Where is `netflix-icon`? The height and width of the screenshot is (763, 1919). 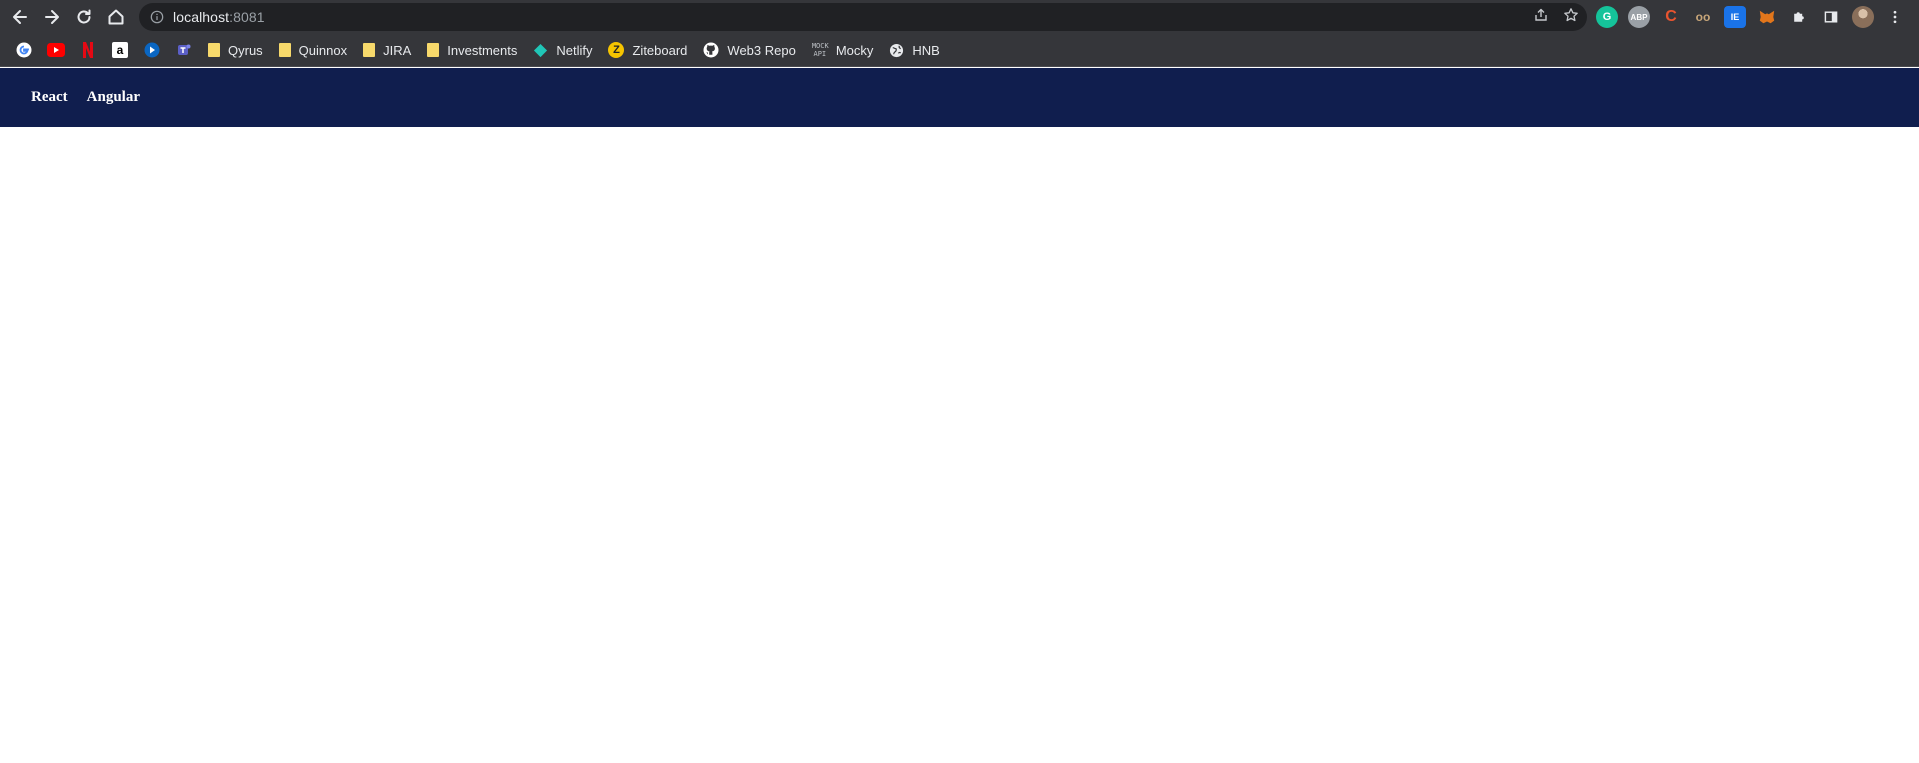
netflix-icon is located at coordinates (88, 50).